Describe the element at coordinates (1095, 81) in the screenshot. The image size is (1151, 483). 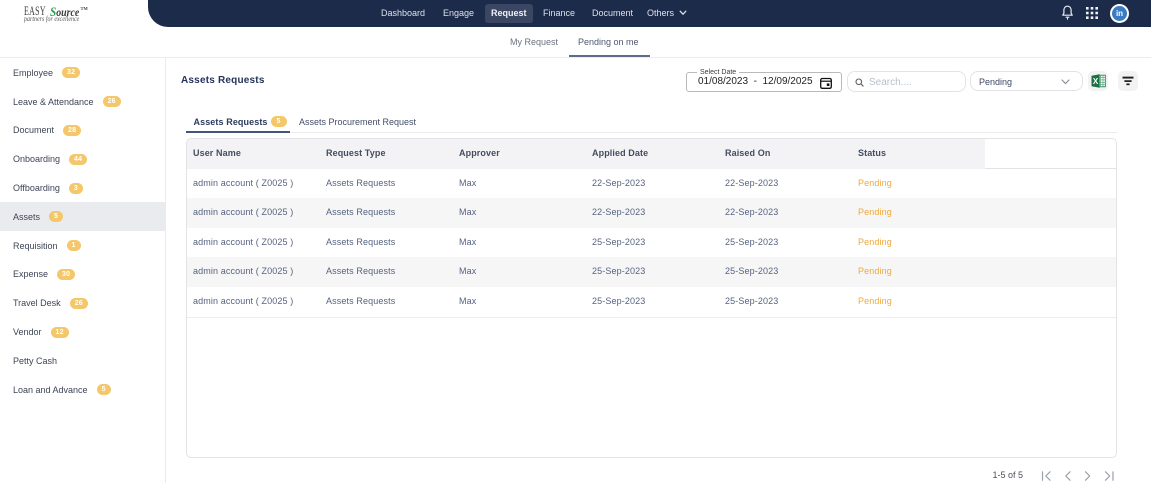
I see `svg-text: X` at that location.